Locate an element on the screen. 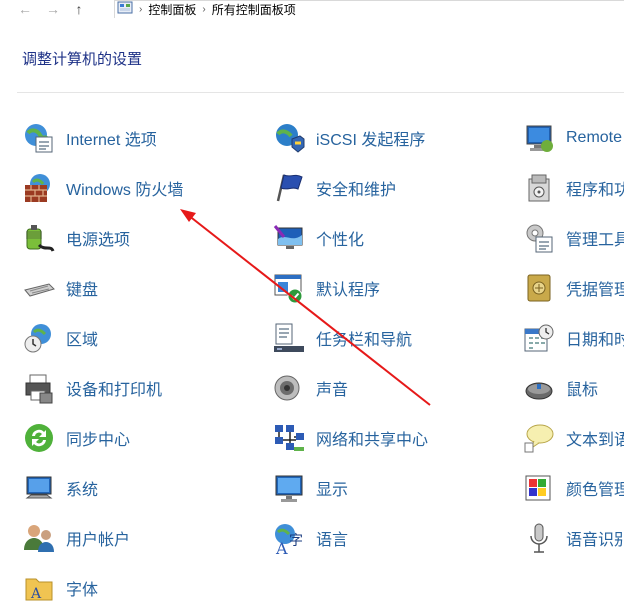 The width and height of the screenshot is (624, 606). taskbar-icon is located at coordinates (289, 338).